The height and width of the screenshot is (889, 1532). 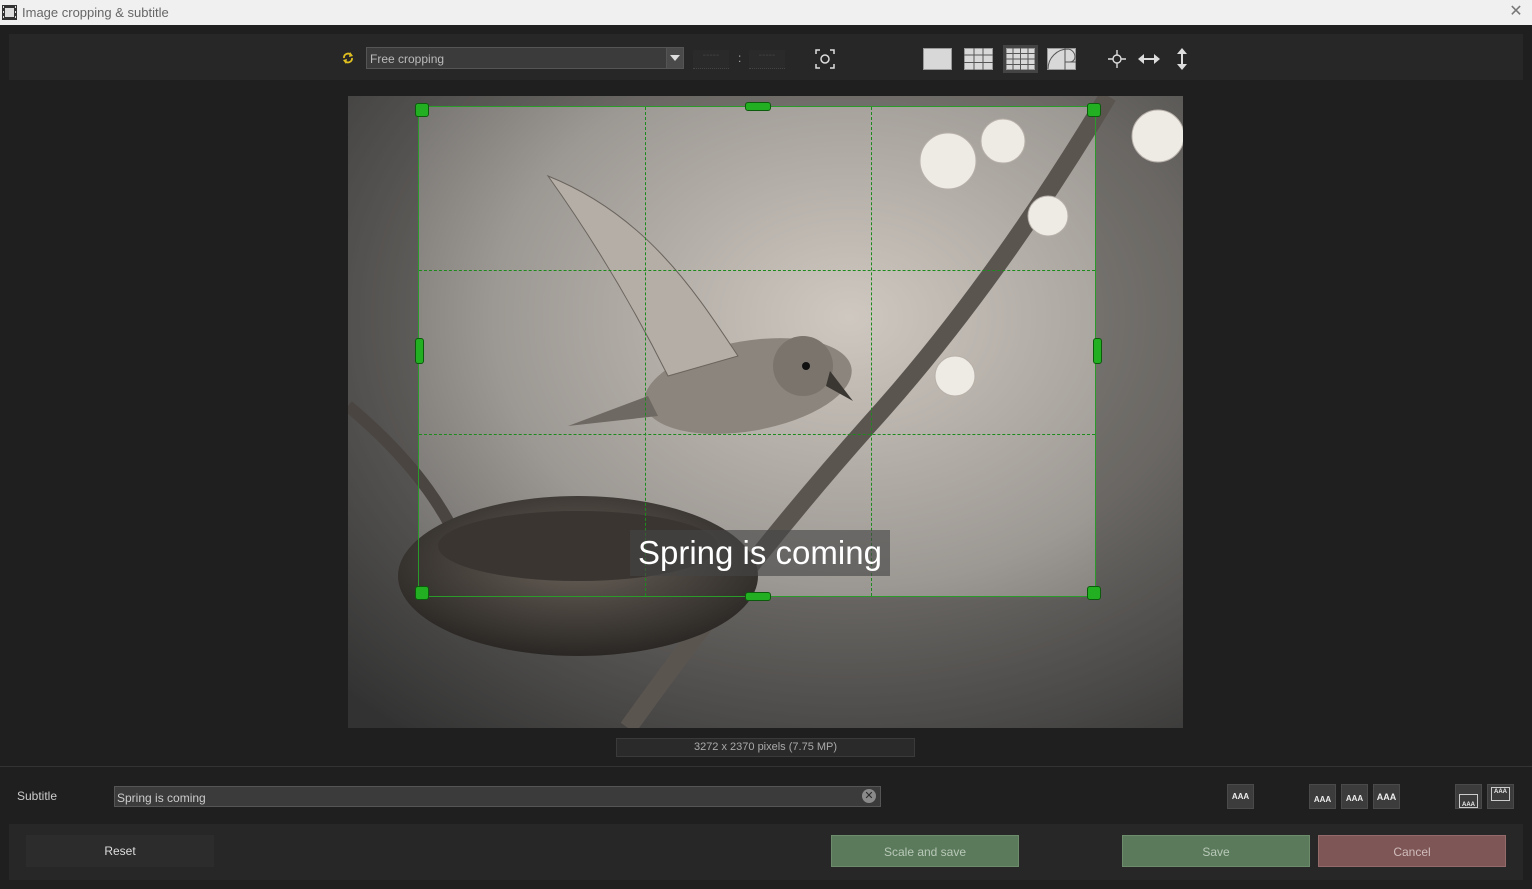 What do you see at coordinates (1354, 796) in the screenshot?
I see `subtitle-align-middle-button: AAA` at bounding box center [1354, 796].